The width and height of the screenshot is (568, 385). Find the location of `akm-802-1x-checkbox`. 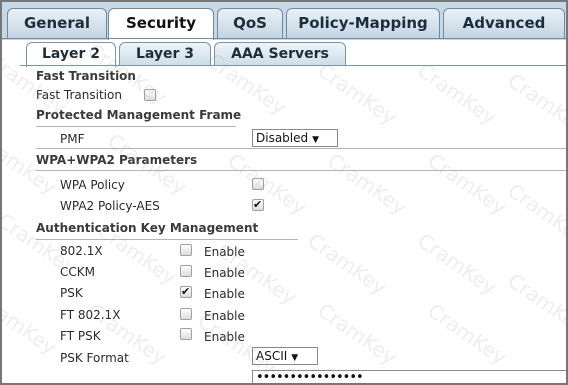

akm-802-1x-checkbox is located at coordinates (186, 250).